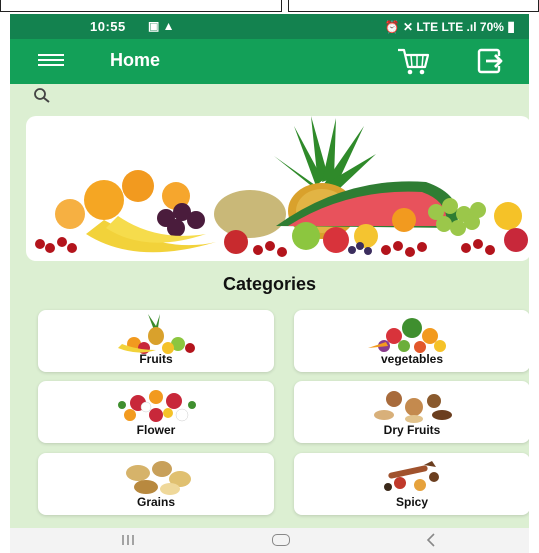  I want to click on back-icon, so click(431, 540).